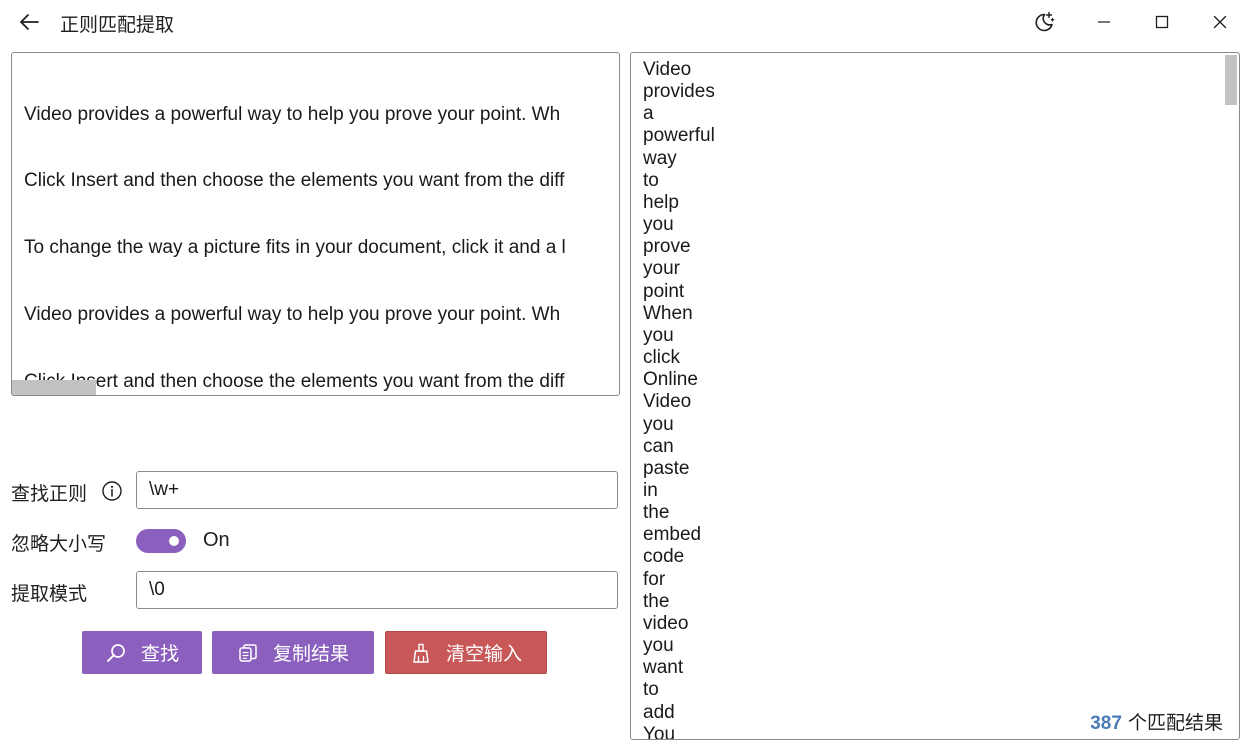 Image resolution: width=1250 pixels, height=750 pixels. I want to click on search-icon, so click(116, 653).